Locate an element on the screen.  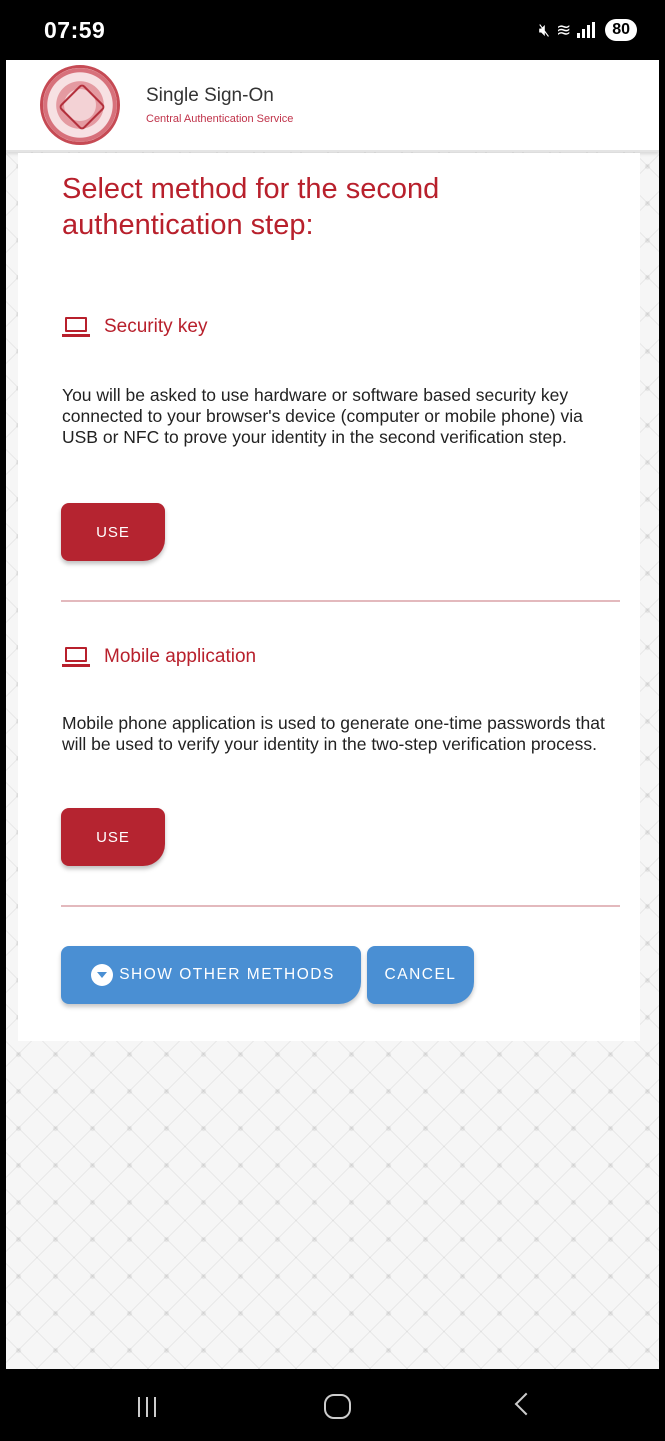
chevron-down-icon is located at coordinates (102, 975).